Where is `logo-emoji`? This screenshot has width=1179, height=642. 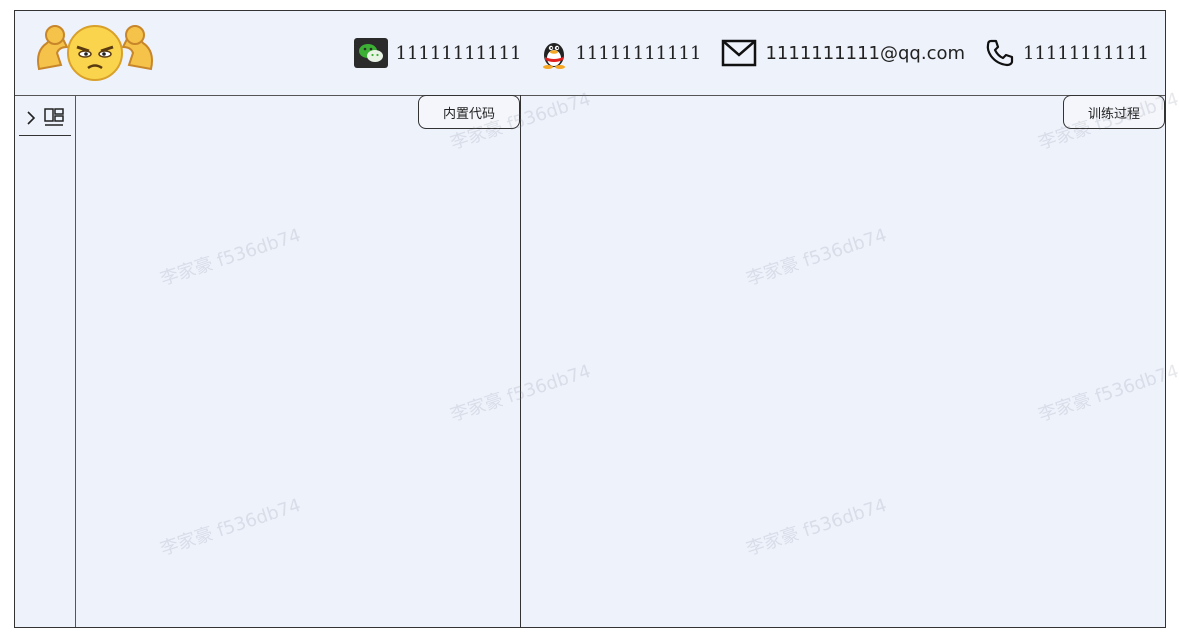 logo-emoji is located at coordinates (95, 53).